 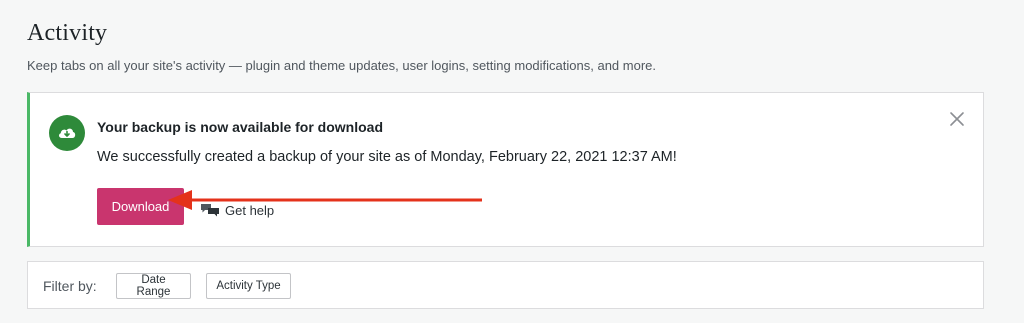 I want to click on chat-bubbles-icon, so click(x=210, y=210).